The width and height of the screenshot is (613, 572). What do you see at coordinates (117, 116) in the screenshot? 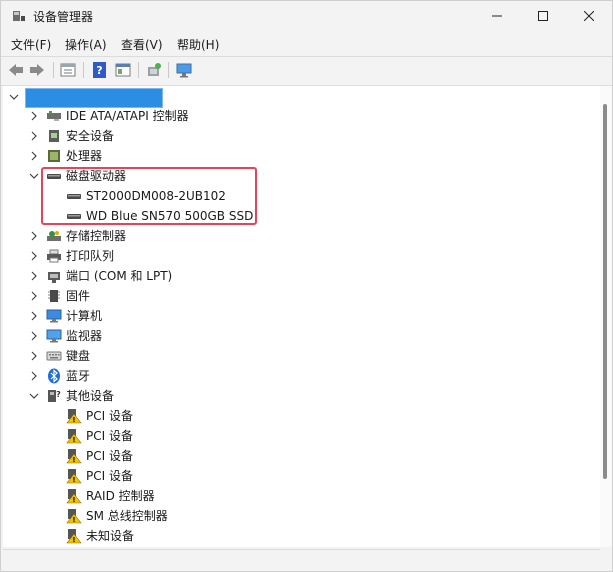
I see `tree-item-ide: IDE ATA/ATAPI 控制器` at bounding box center [117, 116].